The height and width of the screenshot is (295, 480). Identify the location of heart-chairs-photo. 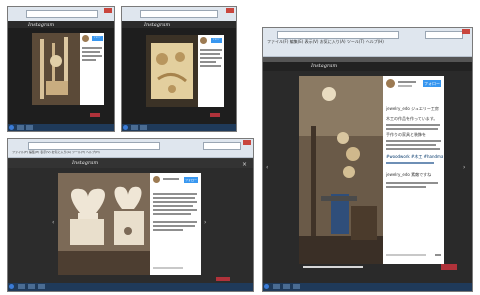
(104, 224).